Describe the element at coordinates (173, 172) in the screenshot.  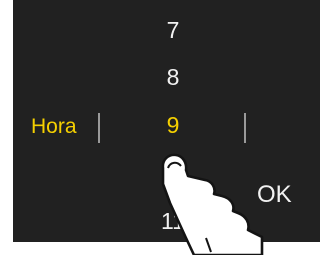
I see `hour-option-10: 10` at that location.